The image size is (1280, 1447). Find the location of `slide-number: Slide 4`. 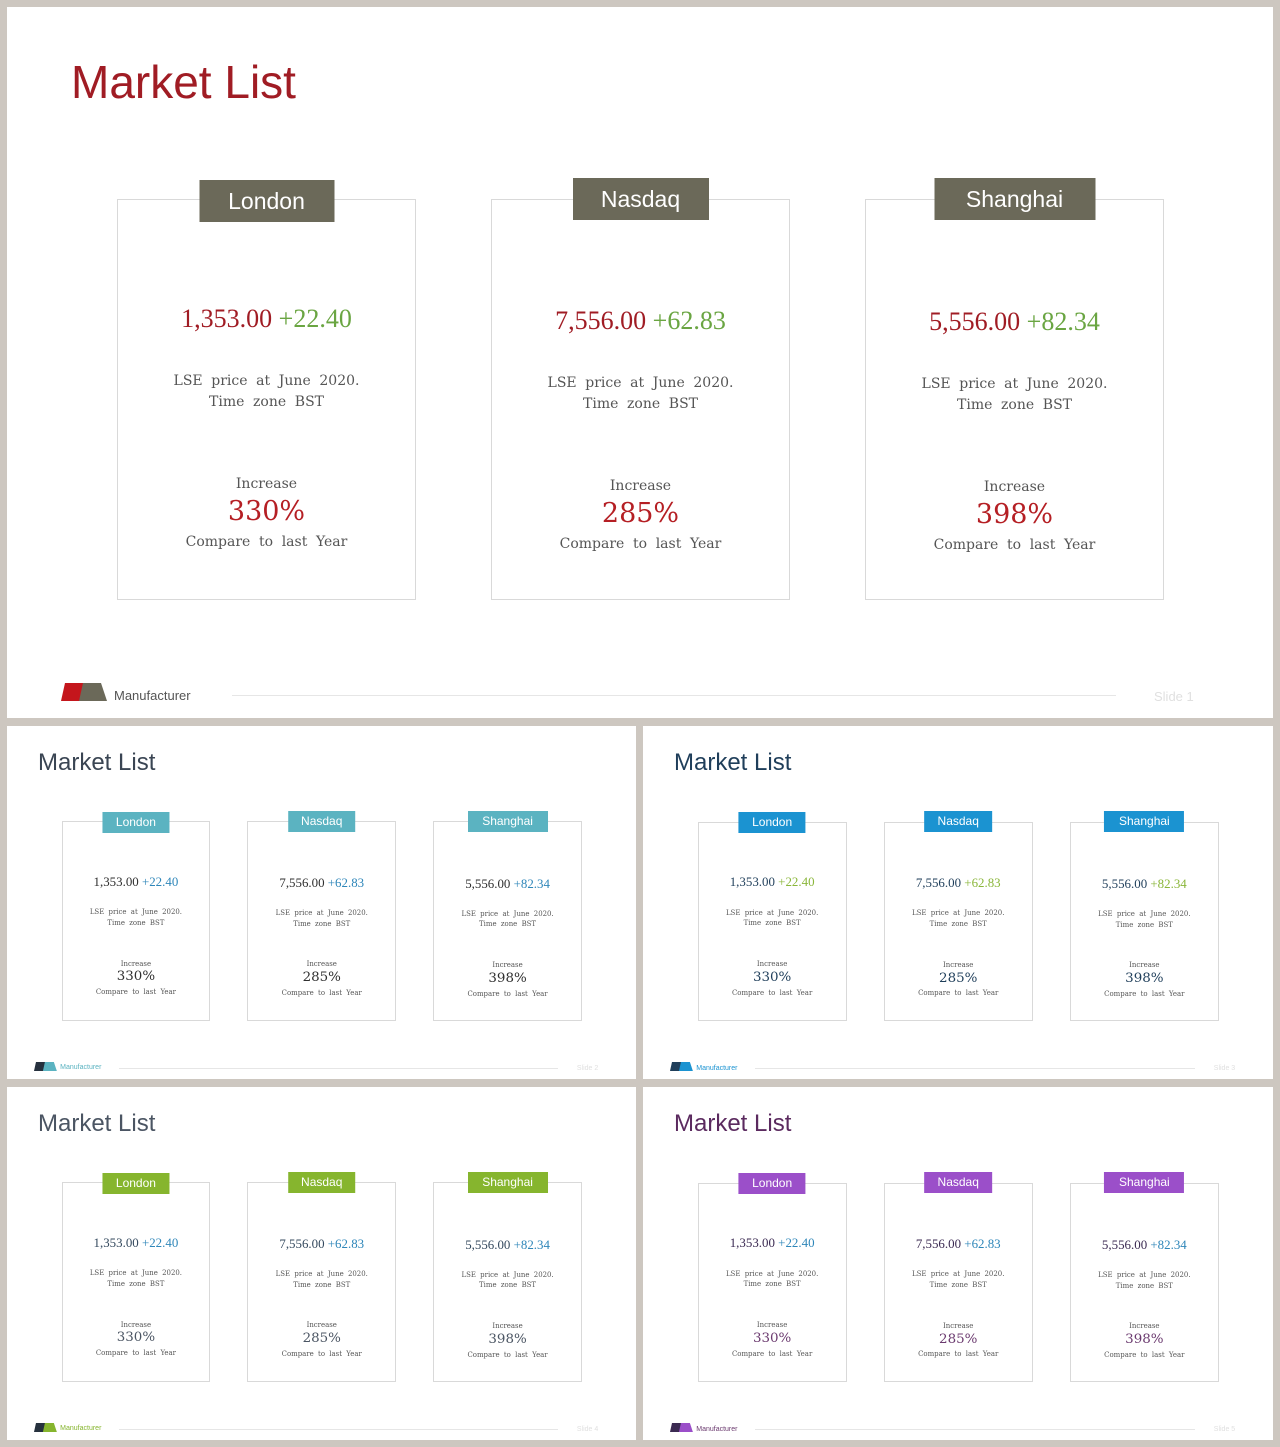

slide-number: Slide 4 is located at coordinates (587, 1429).